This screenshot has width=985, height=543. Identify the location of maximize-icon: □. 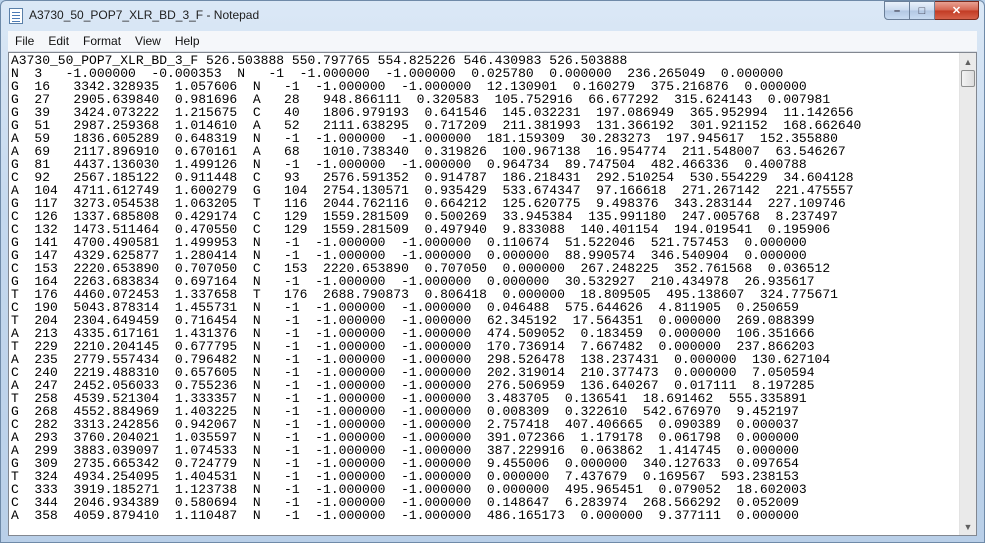
(922, 10).